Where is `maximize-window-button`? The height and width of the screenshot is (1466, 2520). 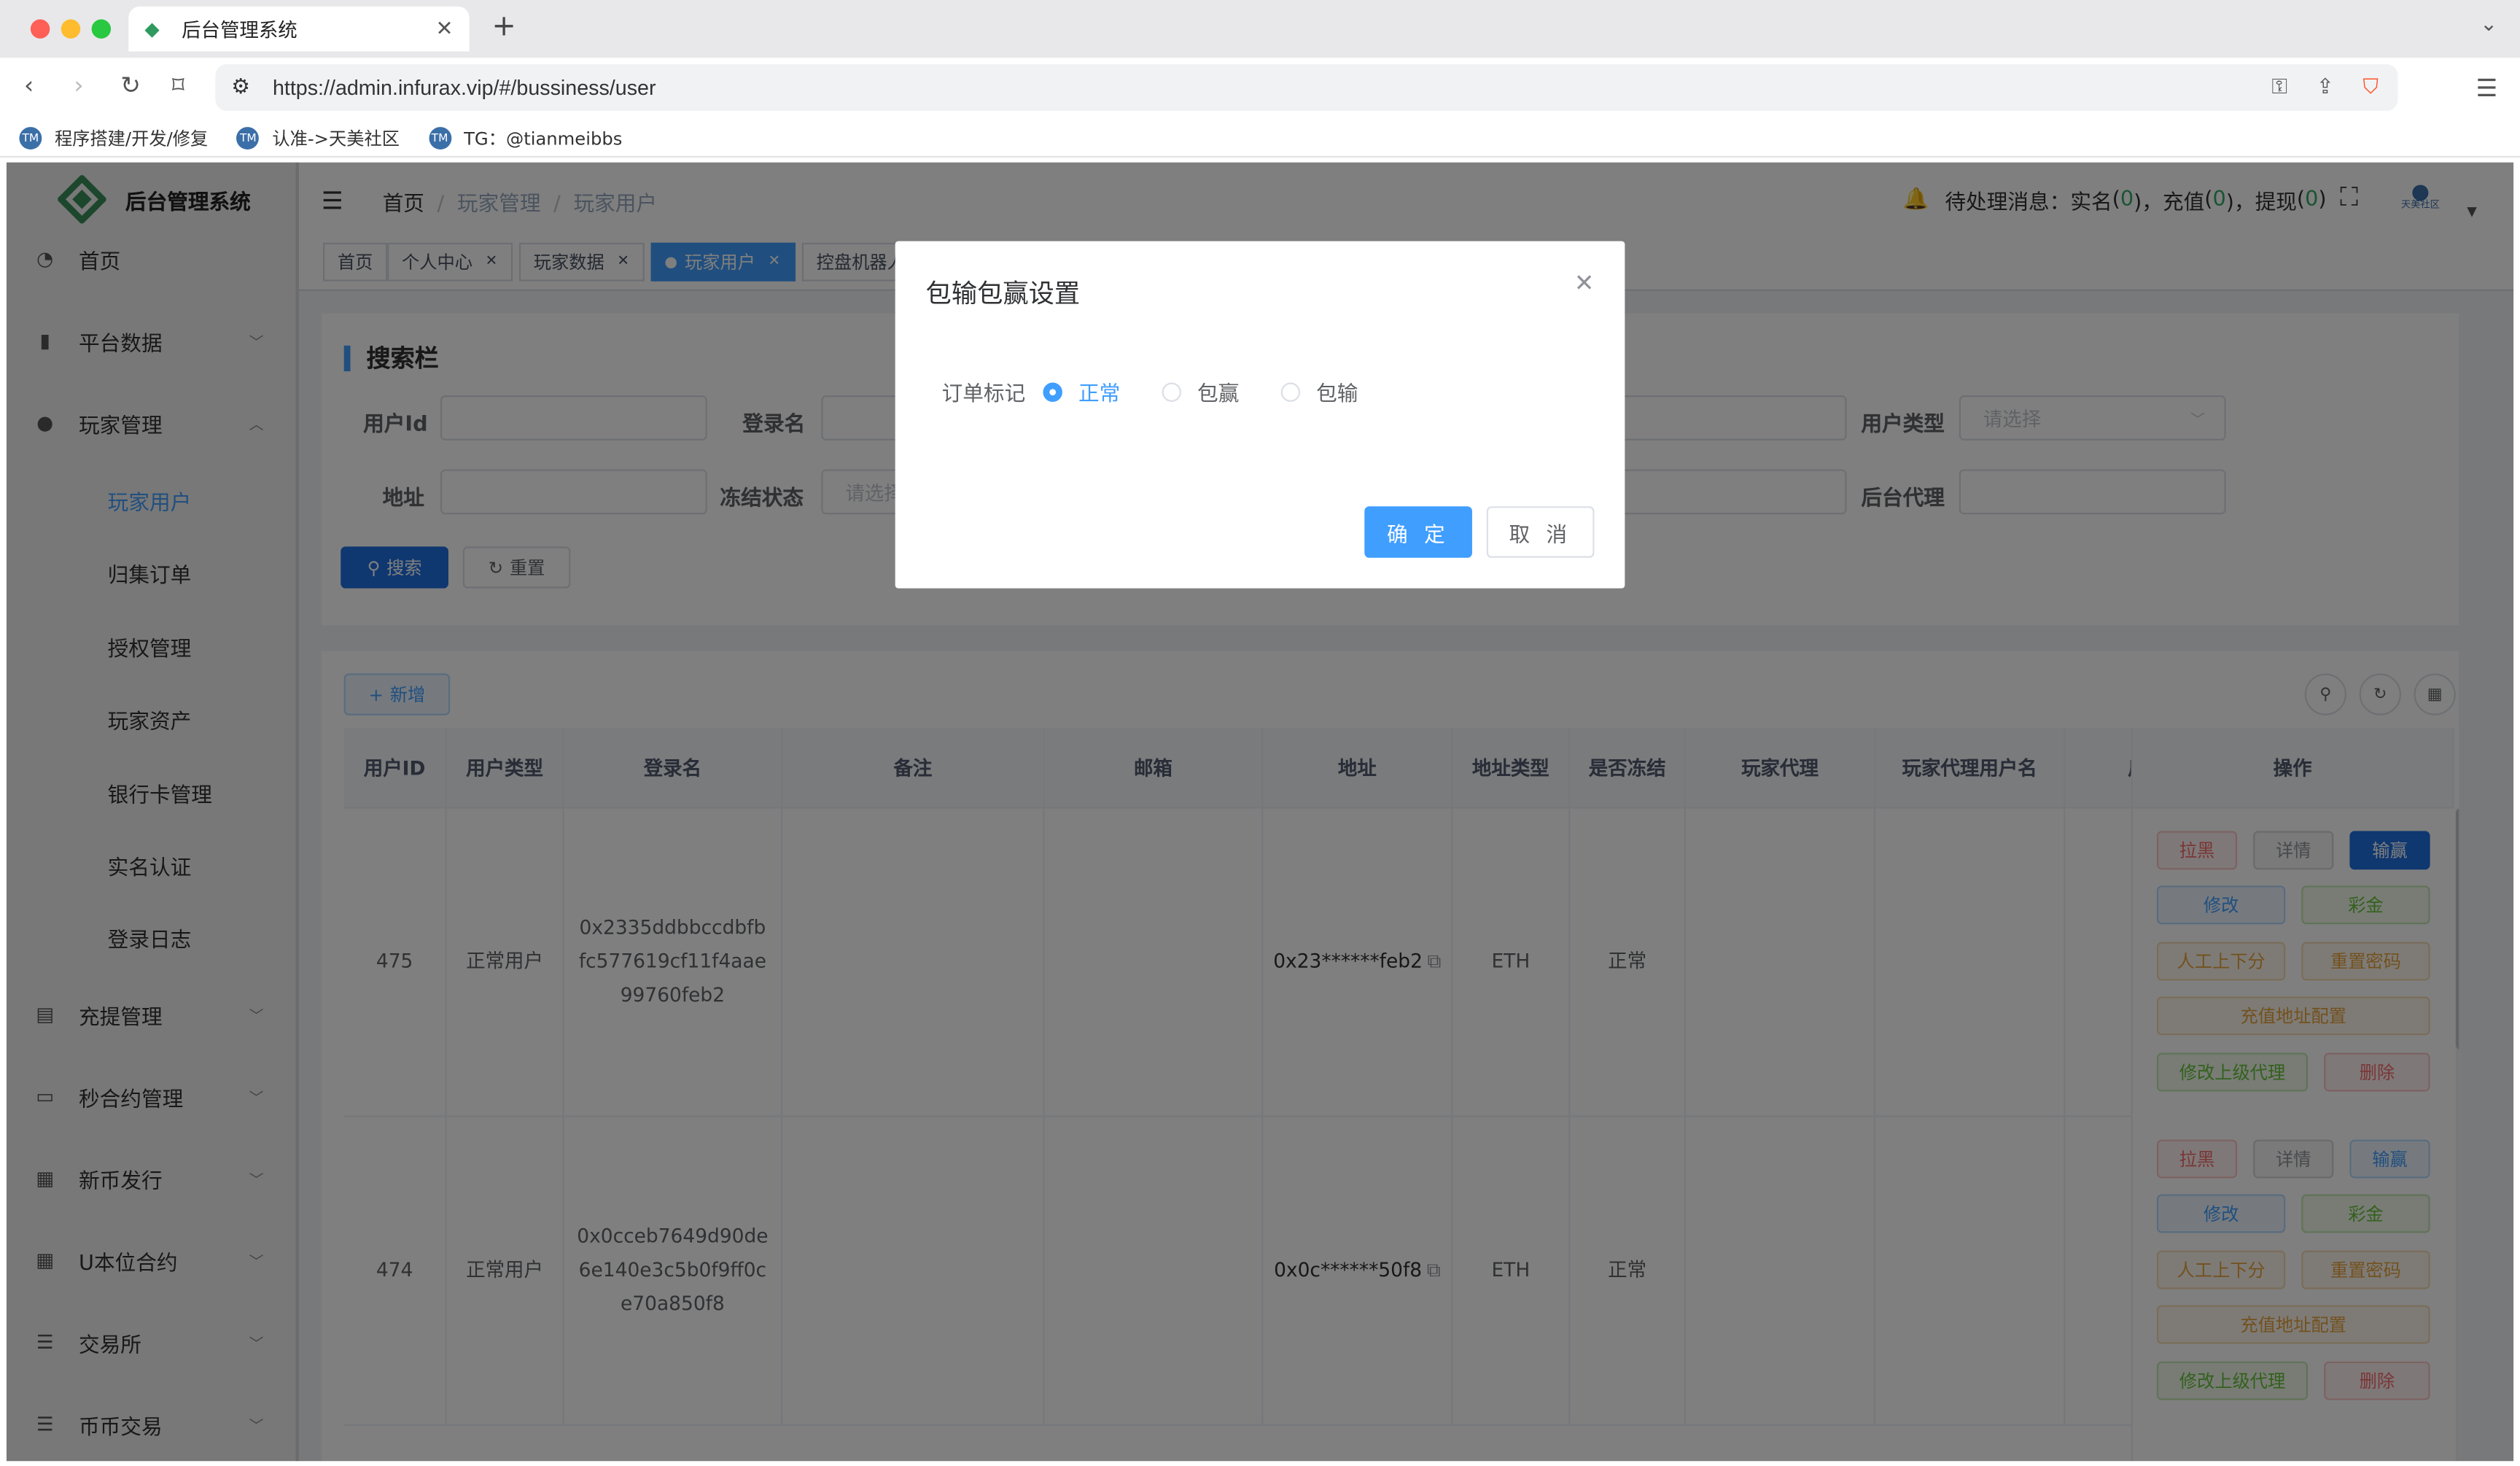
maximize-window-button is located at coordinates (101, 29).